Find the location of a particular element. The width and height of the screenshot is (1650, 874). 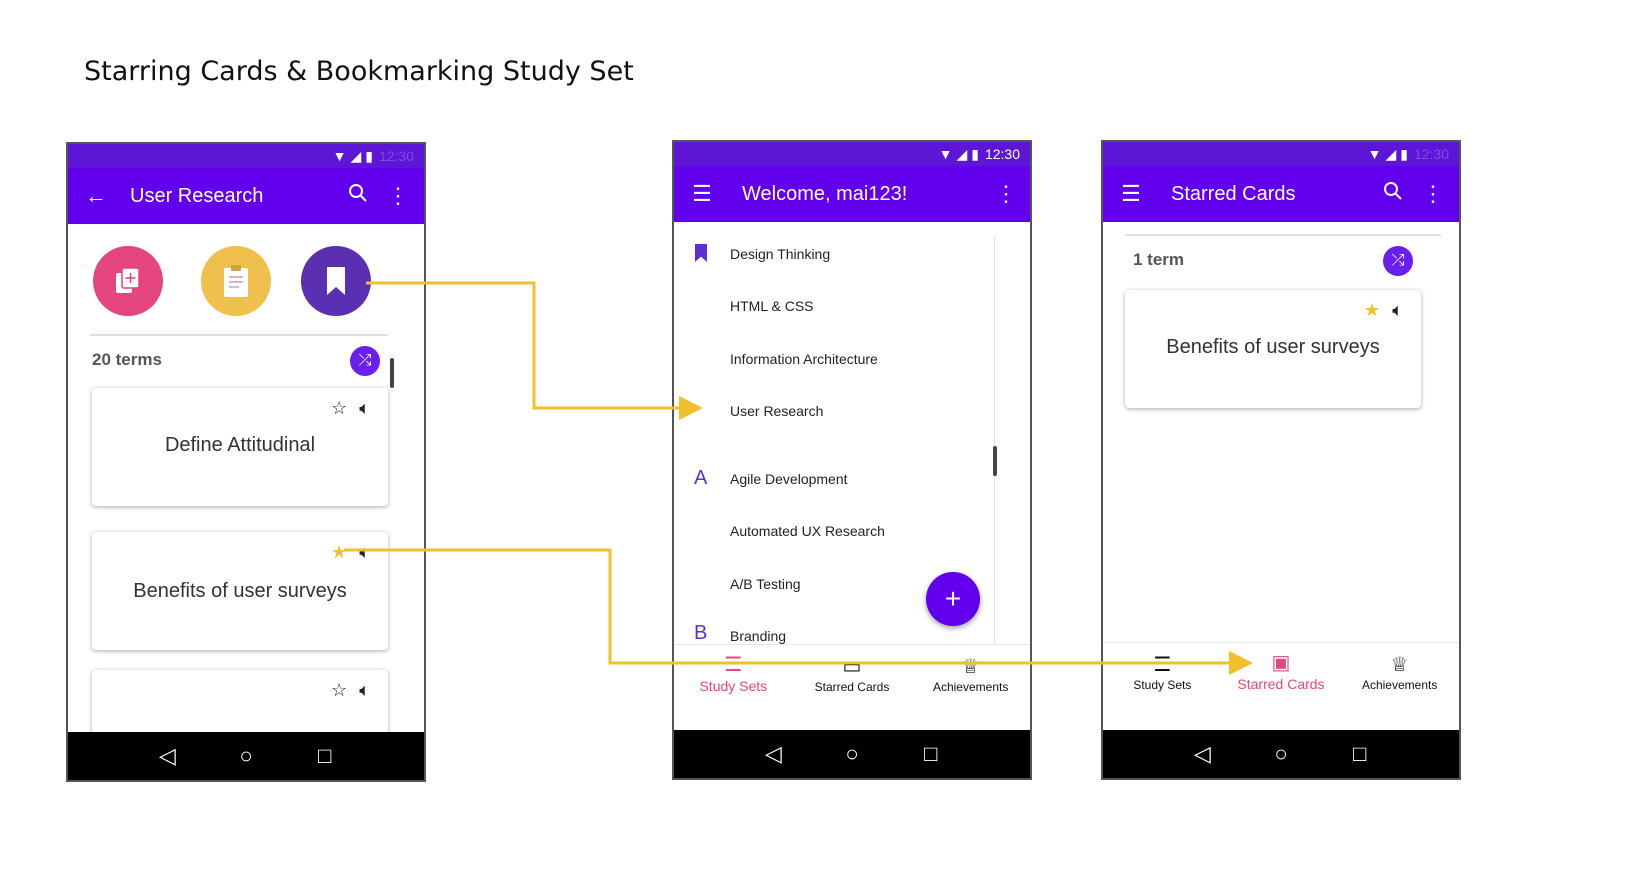

bookmark-set-button is located at coordinates (336, 281).